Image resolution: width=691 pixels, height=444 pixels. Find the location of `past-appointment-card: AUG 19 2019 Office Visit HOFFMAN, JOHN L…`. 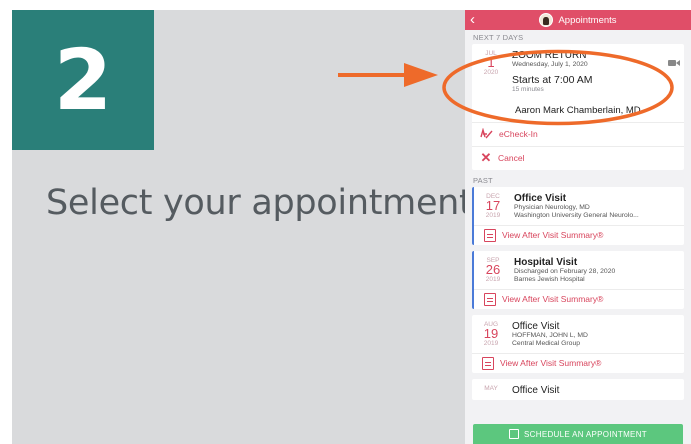

past-appointment-card: AUG 19 2019 Office Visit HOFFMAN, JOHN L… is located at coordinates (578, 343).